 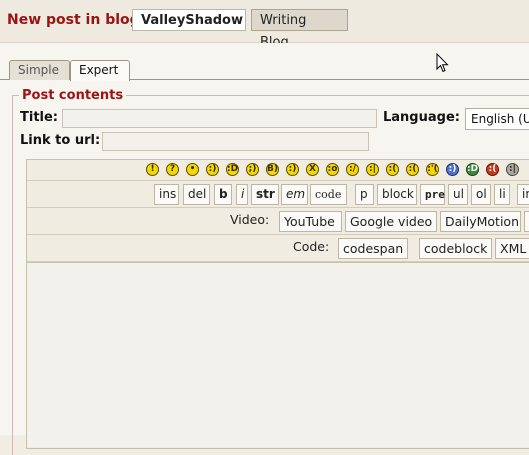 What do you see at coordinates (166, 194) in the screenshot?
I see `ins-button: ins` at bounding box center [166, 194].